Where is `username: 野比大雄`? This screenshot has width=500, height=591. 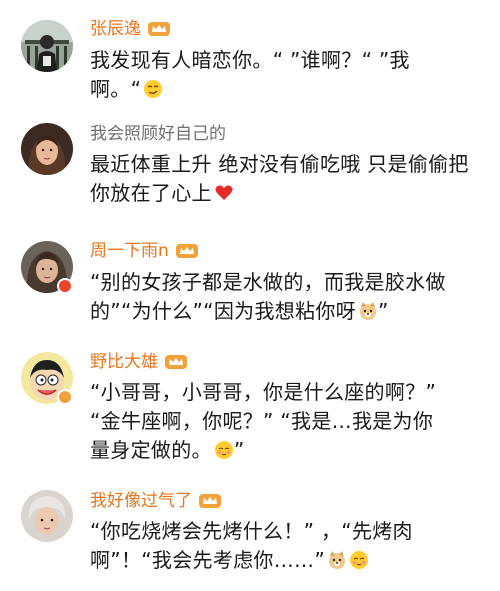
username: 野比大雄 is located at coordinates (124, 362).